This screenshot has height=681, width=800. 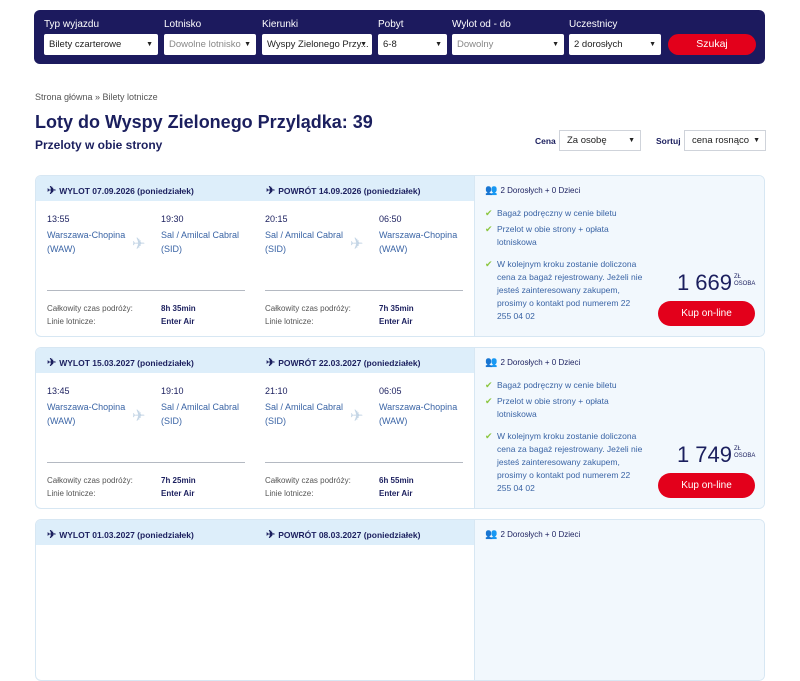 I want to click on trip-type-label: Typ wyjazdu, so click(x=72, y=24).